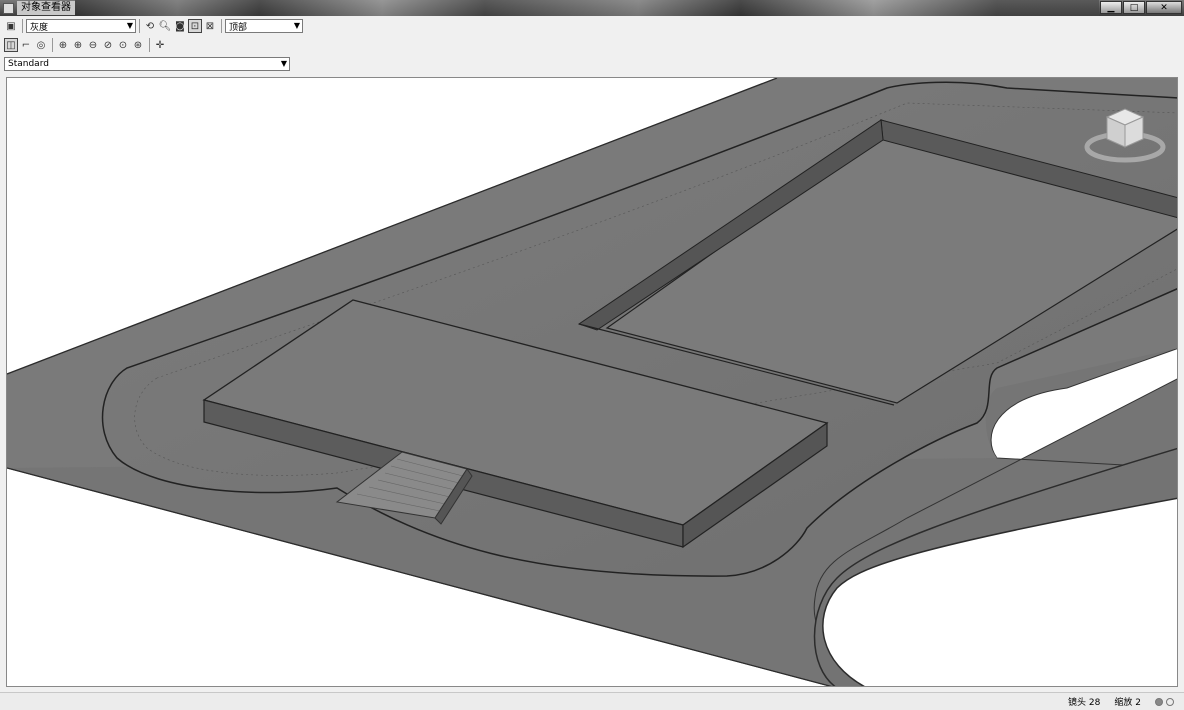 This screenshot has height=710, width=1184. I want to click on steering-wheel-icon: ◎, so click(41, 45).